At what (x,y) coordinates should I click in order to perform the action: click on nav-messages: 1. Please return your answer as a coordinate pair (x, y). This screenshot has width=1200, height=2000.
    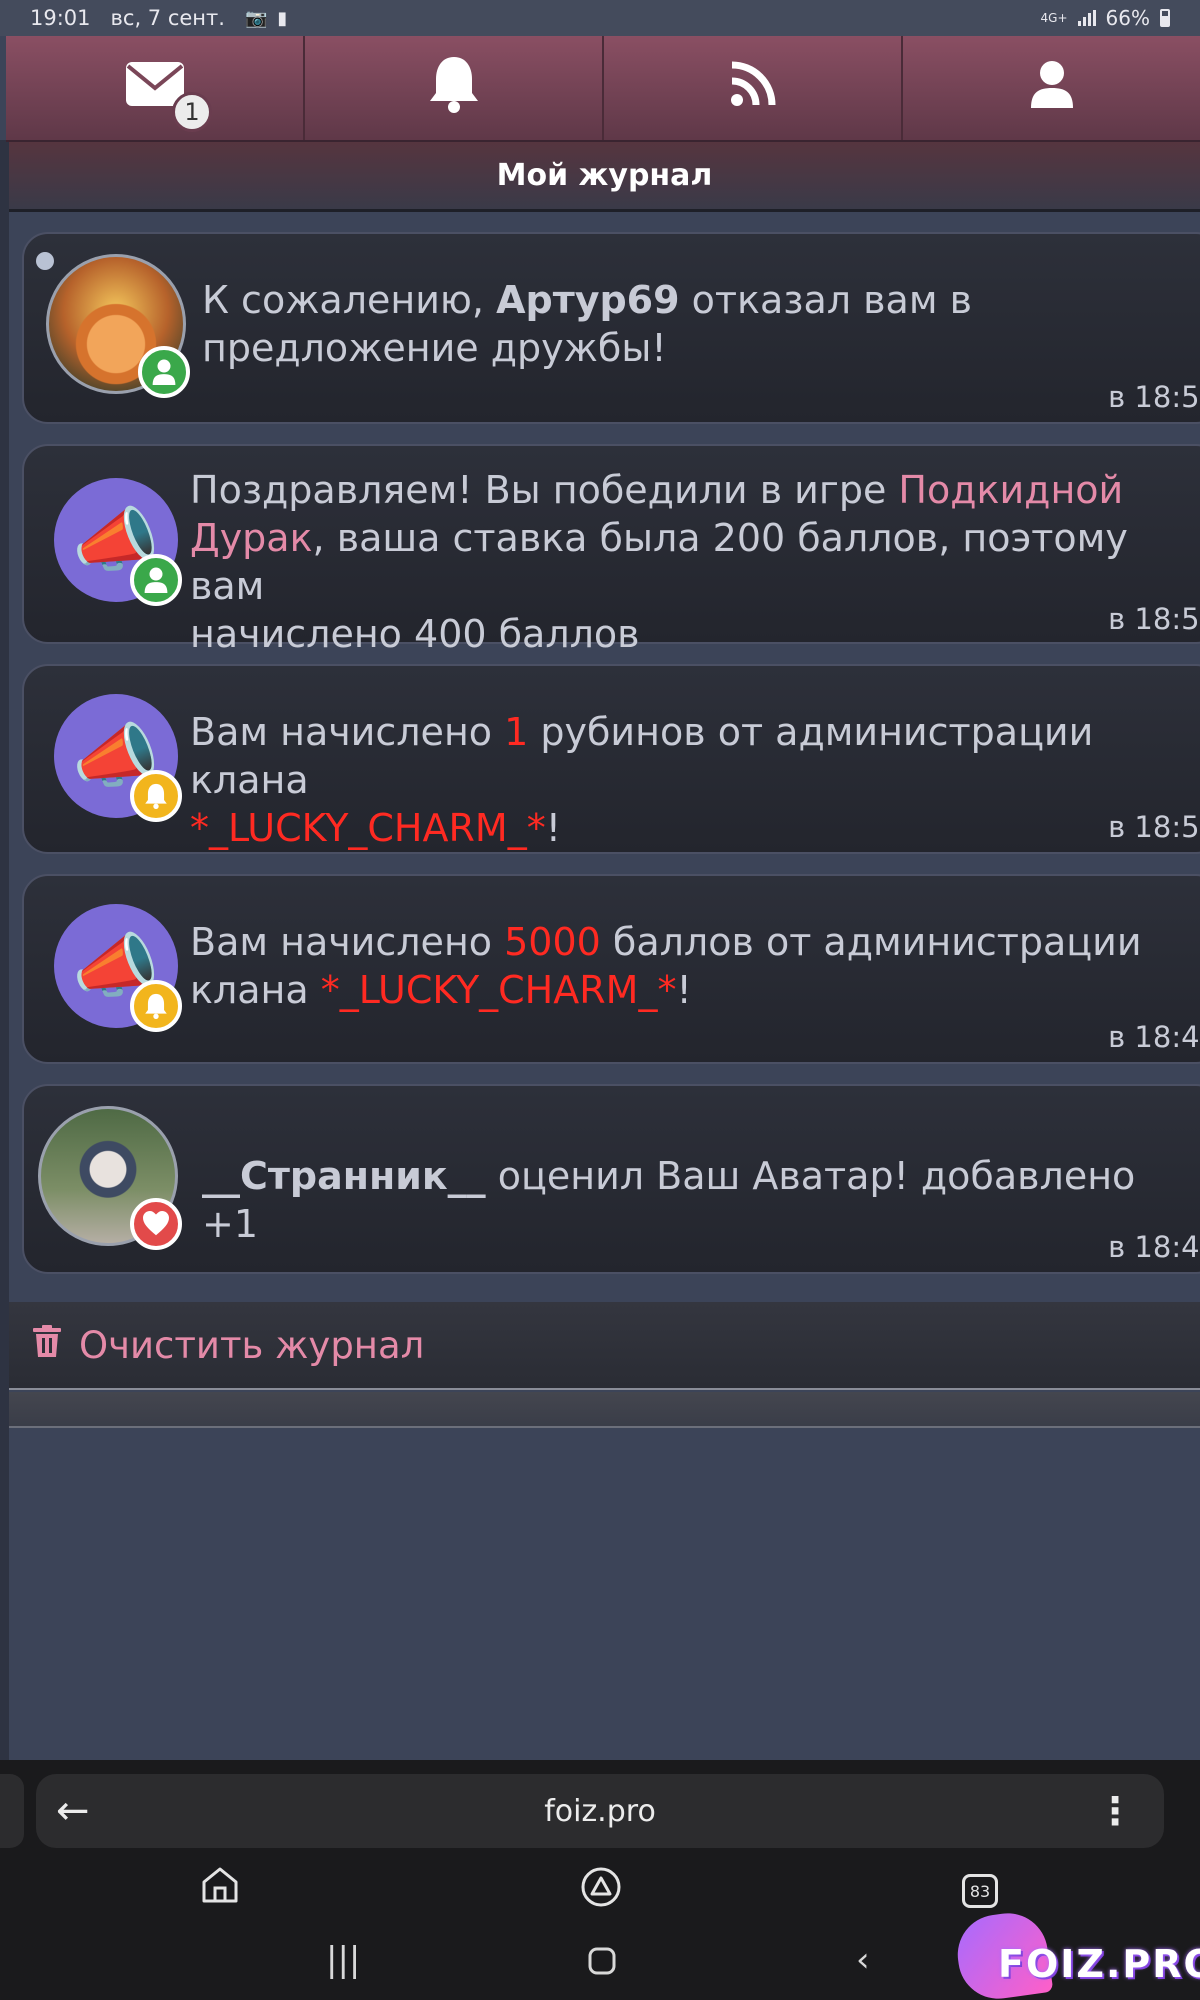
    Looking at the image, I should click on (155, 88).